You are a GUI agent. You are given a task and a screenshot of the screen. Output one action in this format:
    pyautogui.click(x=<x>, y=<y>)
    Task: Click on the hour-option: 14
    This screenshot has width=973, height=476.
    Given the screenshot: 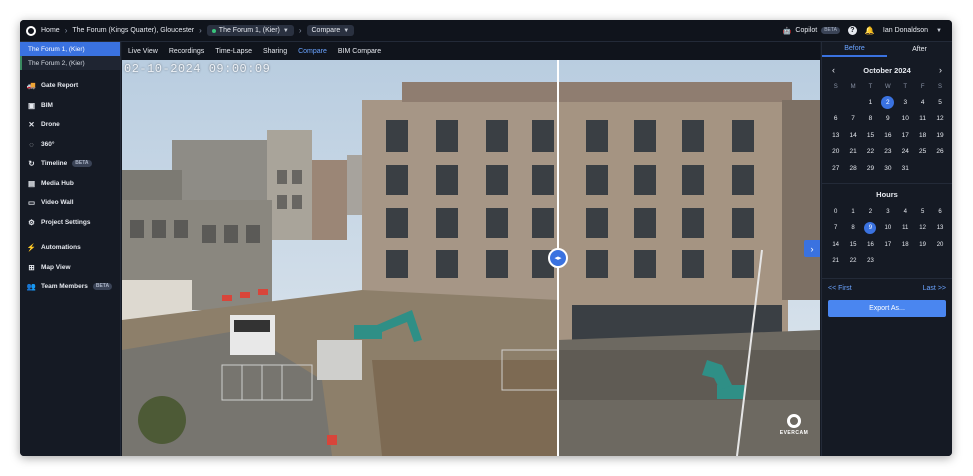 What is the action you would take?
    pyautogui.click(x=835, y=245)
    